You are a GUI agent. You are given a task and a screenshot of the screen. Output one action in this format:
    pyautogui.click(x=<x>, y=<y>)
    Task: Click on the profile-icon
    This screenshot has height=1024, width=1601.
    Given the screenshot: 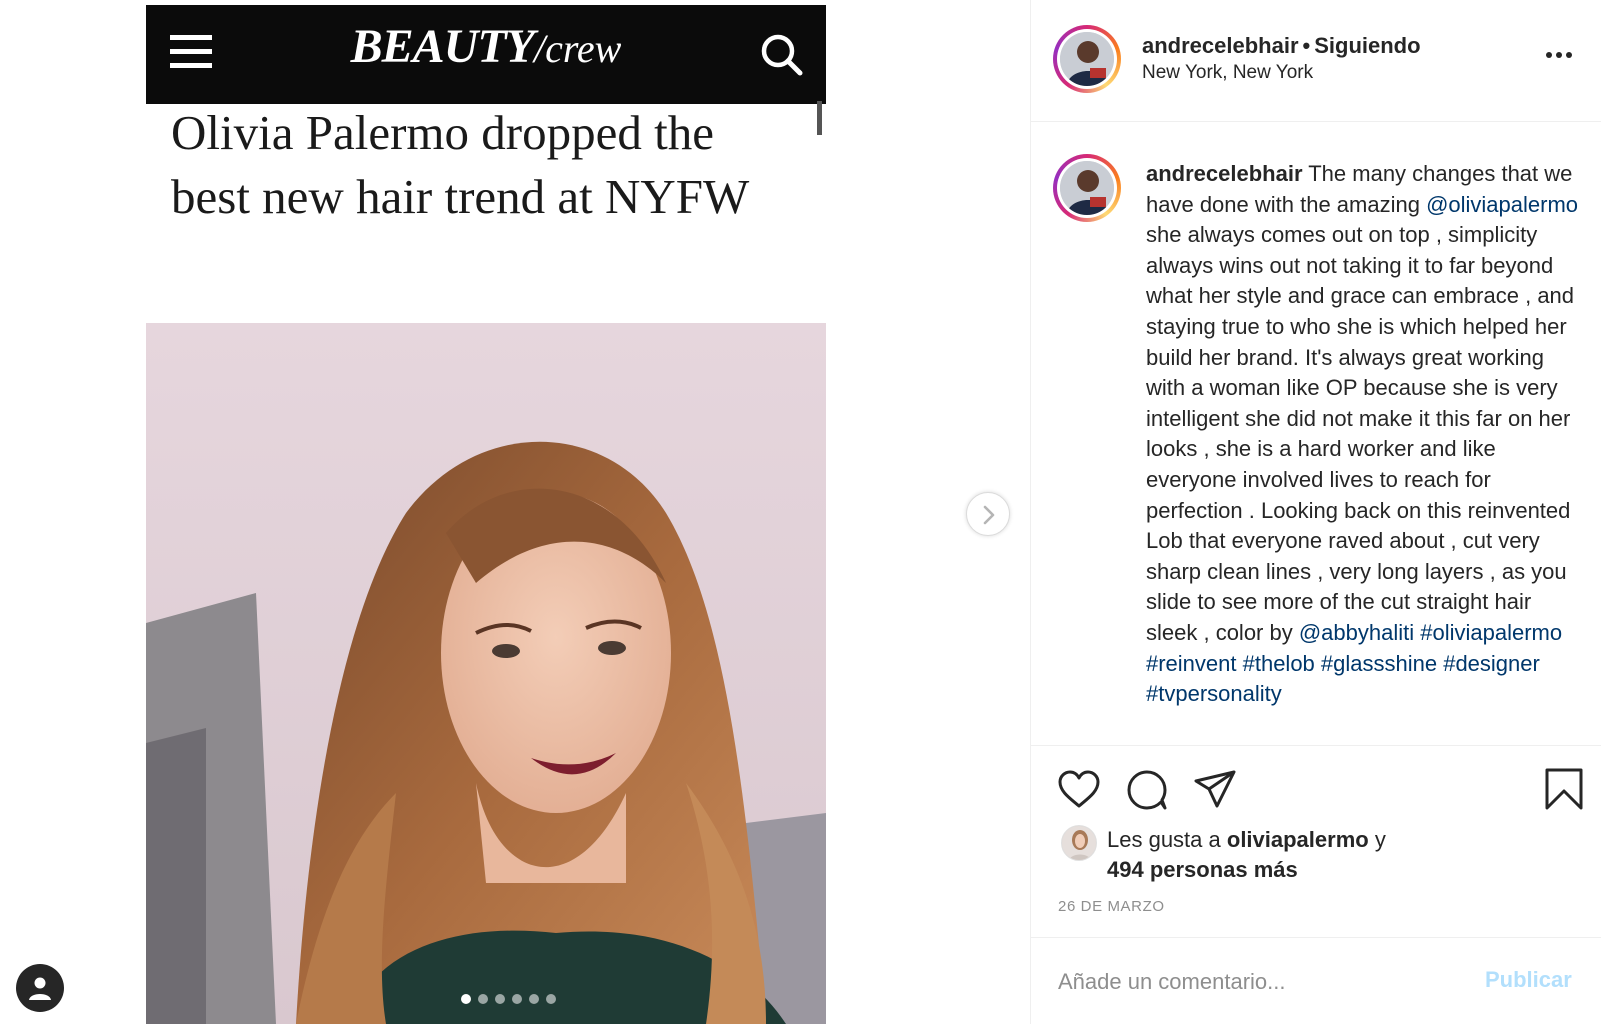 What is the action you would take?
    pyautogui.click(x=40, y=988)
    